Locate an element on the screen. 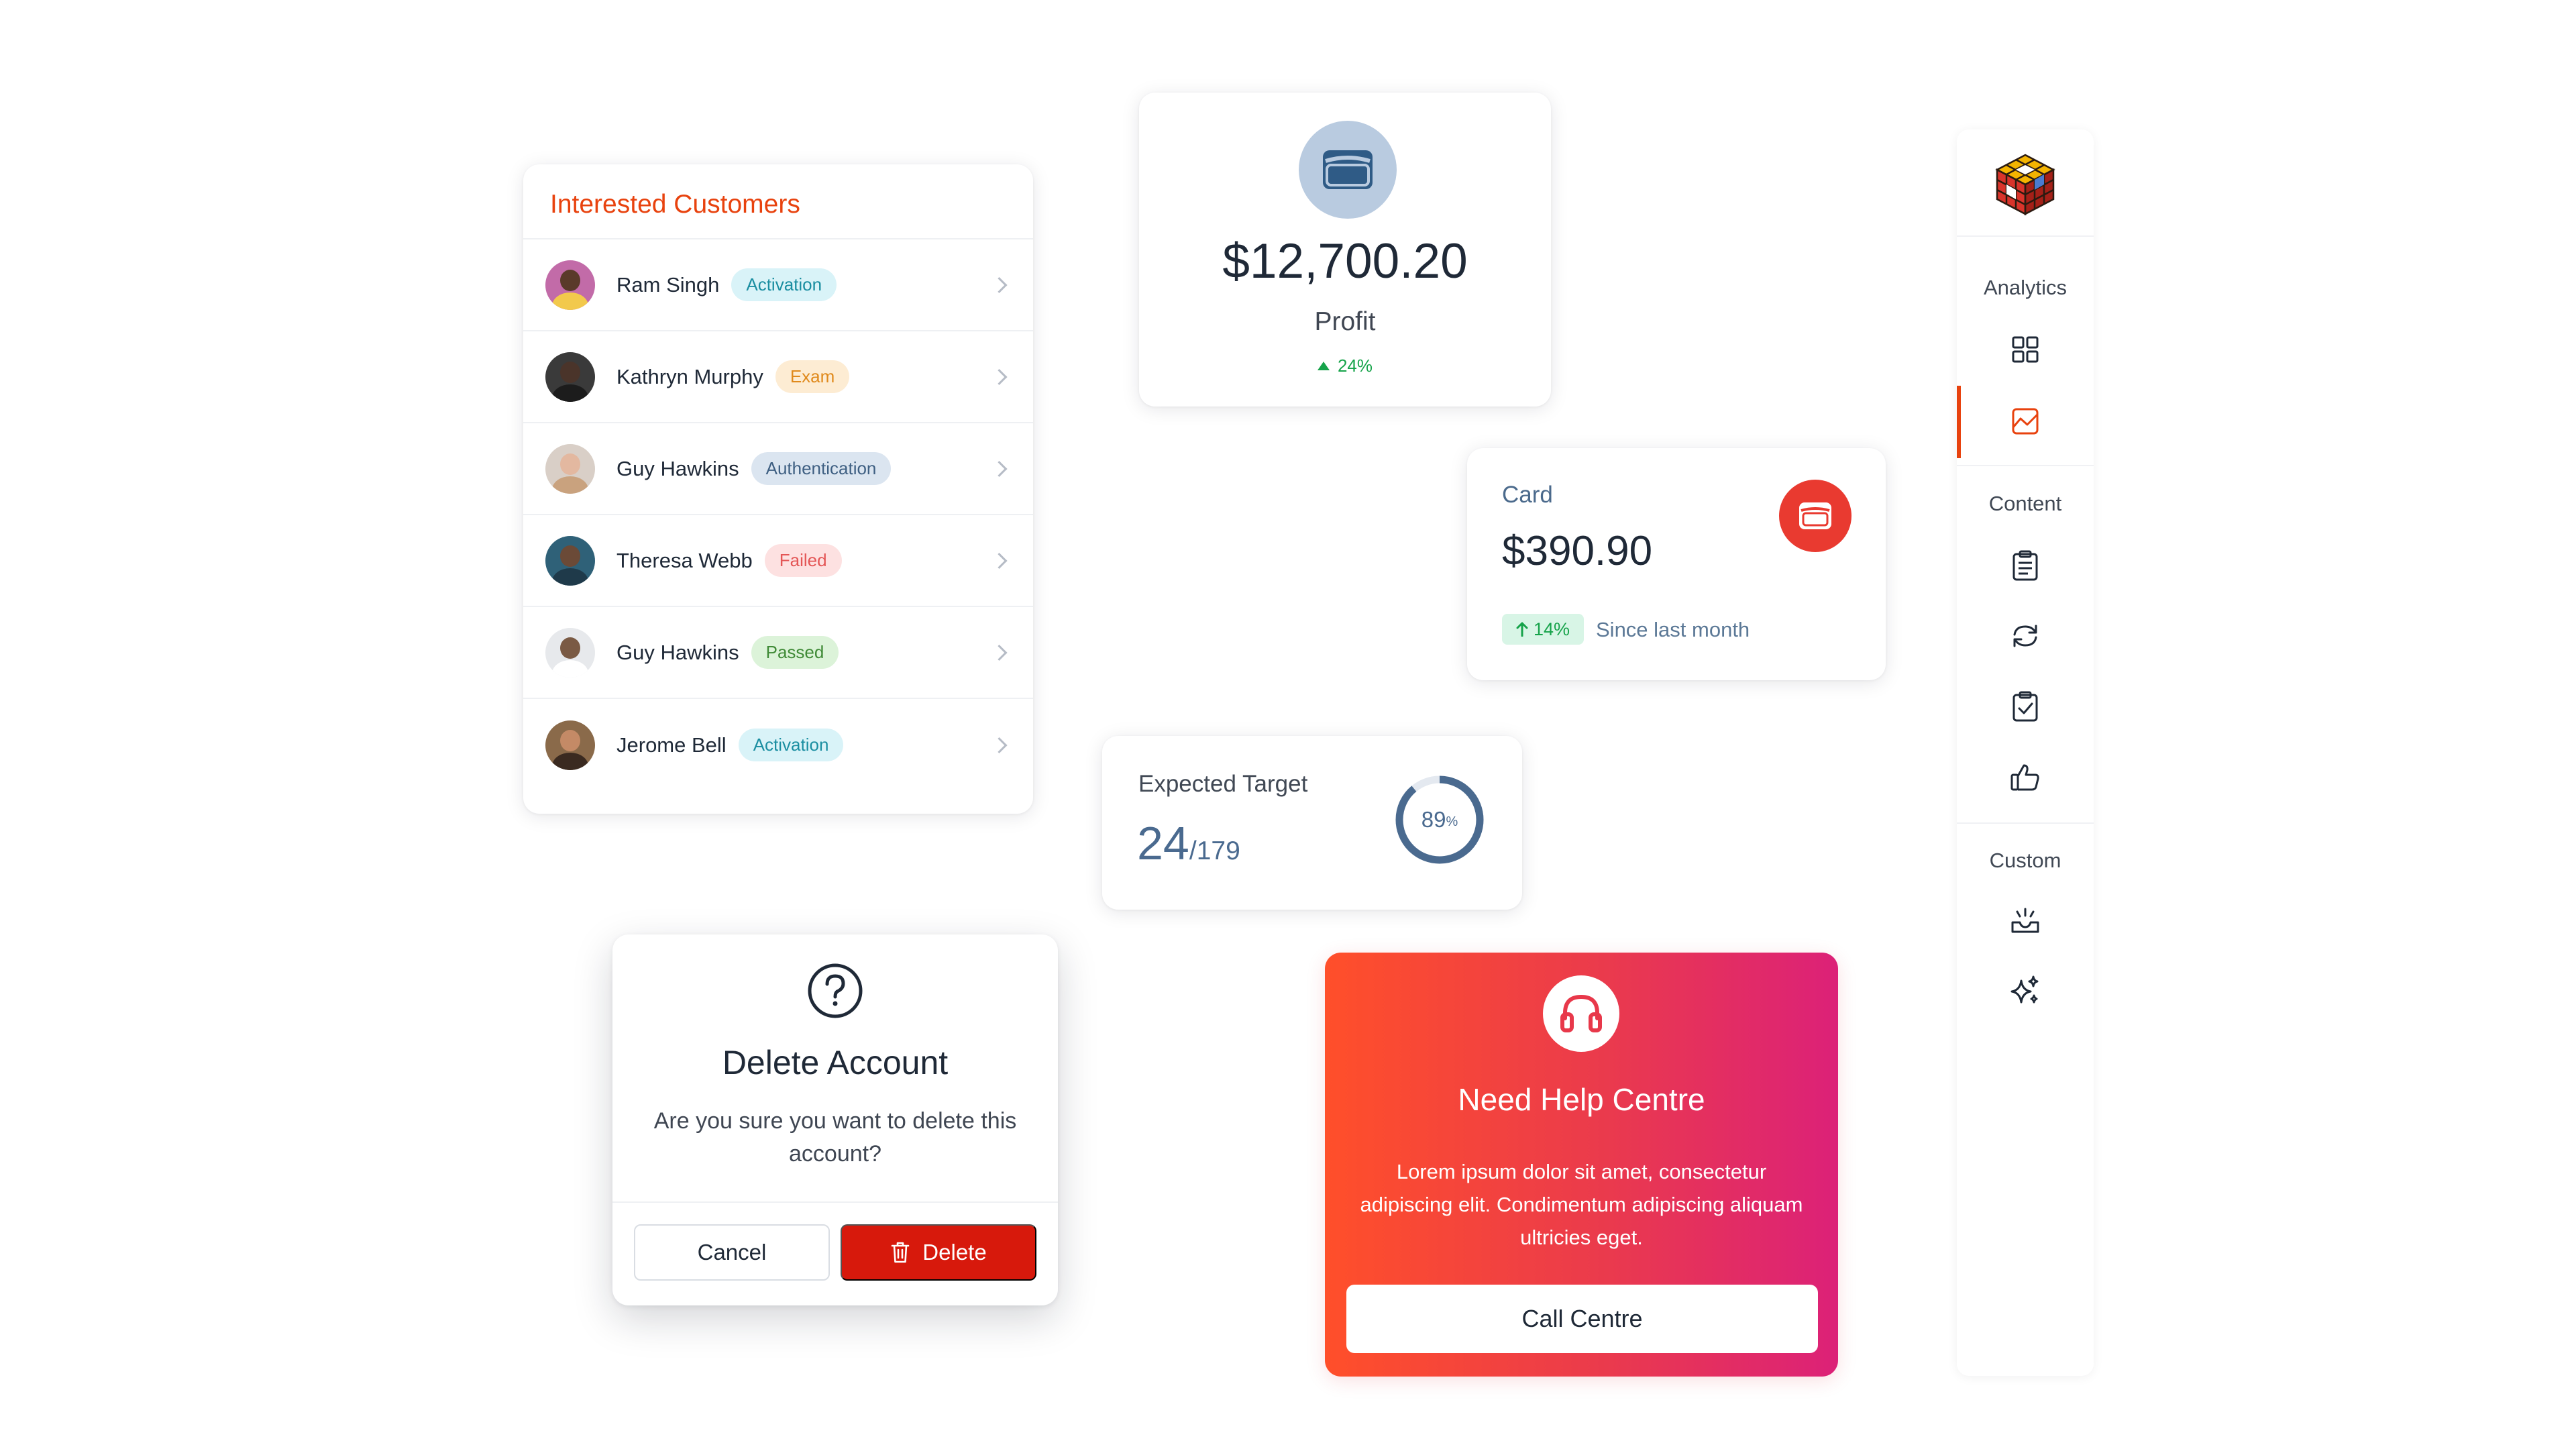 The height and width of the screenshot is (1449, 2576). cancel-button-label: Cancel is located at coordinates (732, 1252).